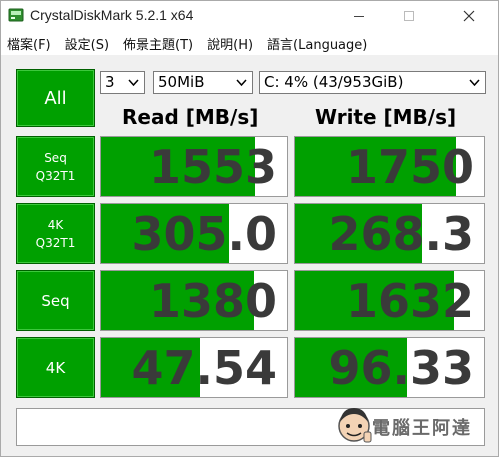 This screenshot has height=457, width=499. Describe the element at coordinates (181, 82) in the screenshot. I see `test-size-value: 50MiB` at that location.